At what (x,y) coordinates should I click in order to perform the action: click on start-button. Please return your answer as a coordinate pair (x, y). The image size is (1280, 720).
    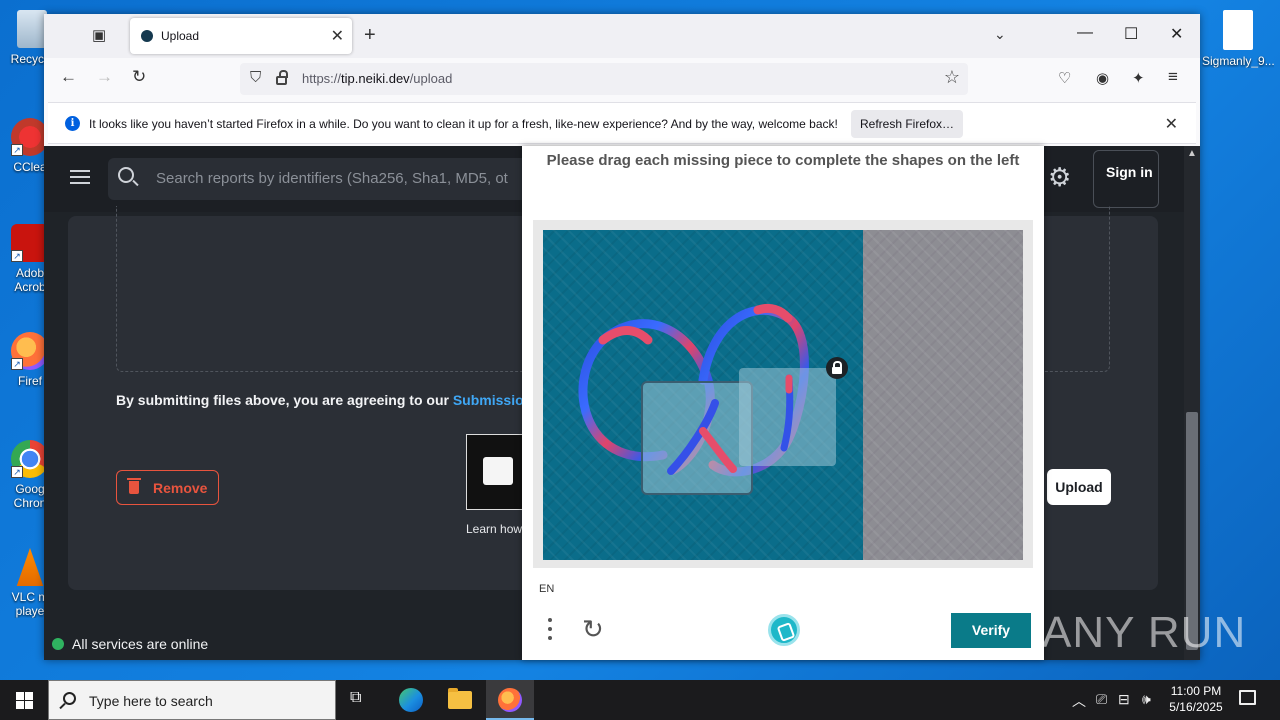
    Looking at the image, I should click on (24, 700).